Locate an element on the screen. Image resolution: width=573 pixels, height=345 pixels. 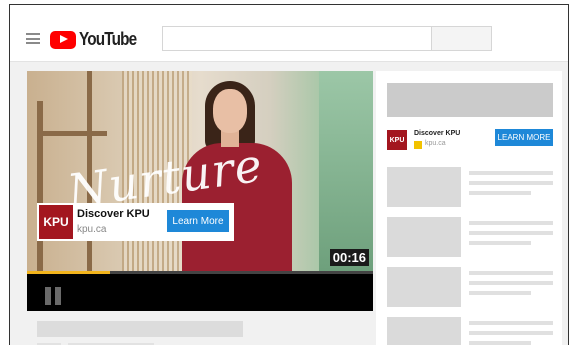
sidebar-learn-more-button: LEARN MORE is located at coordinates (524, 137).